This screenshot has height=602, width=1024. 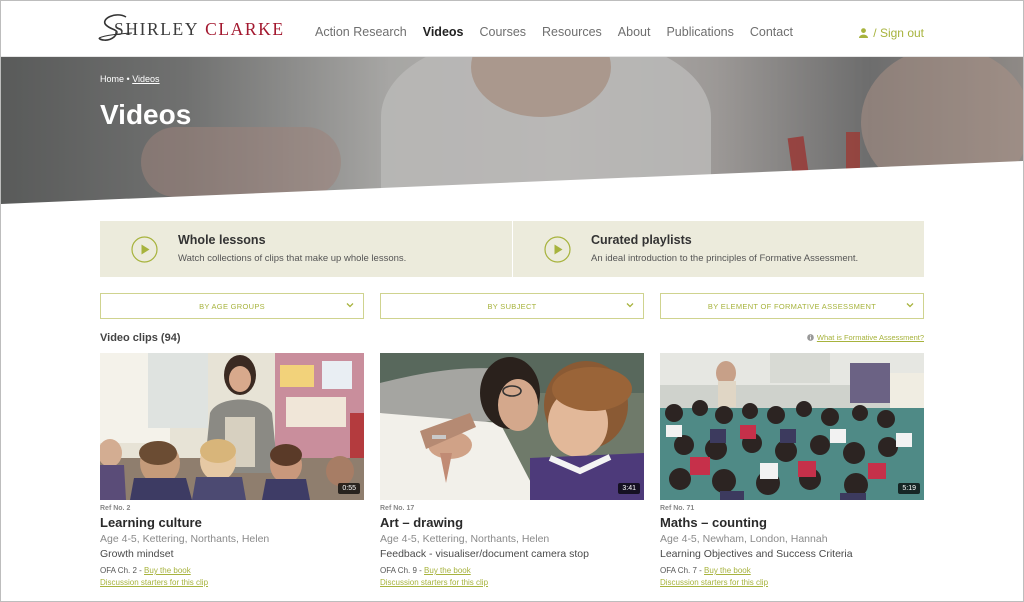 I want to click on nav-link-publications: Publications, so click(x=699, y=32).